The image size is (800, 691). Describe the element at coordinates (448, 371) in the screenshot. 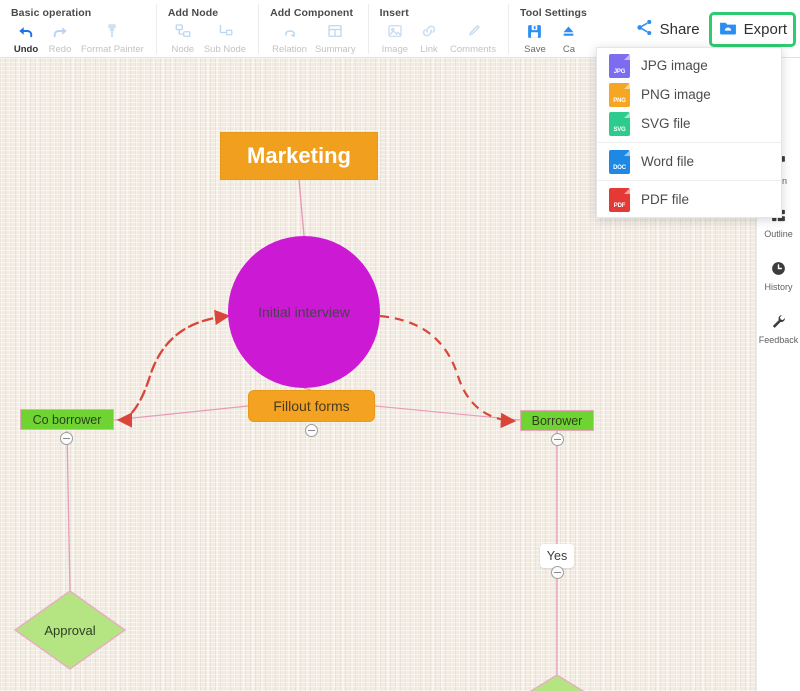

I see `relation-arrow-to-borrower` at that location.